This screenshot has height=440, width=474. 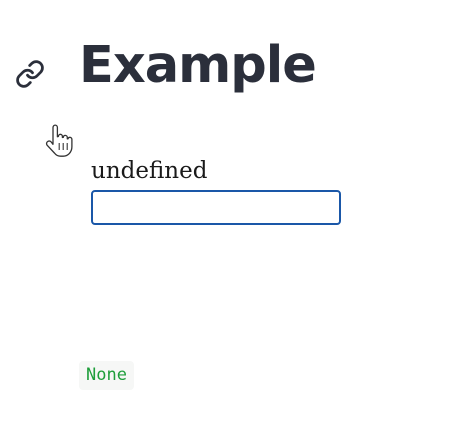 I want to click on link-icon, so click(x=30, y=74).